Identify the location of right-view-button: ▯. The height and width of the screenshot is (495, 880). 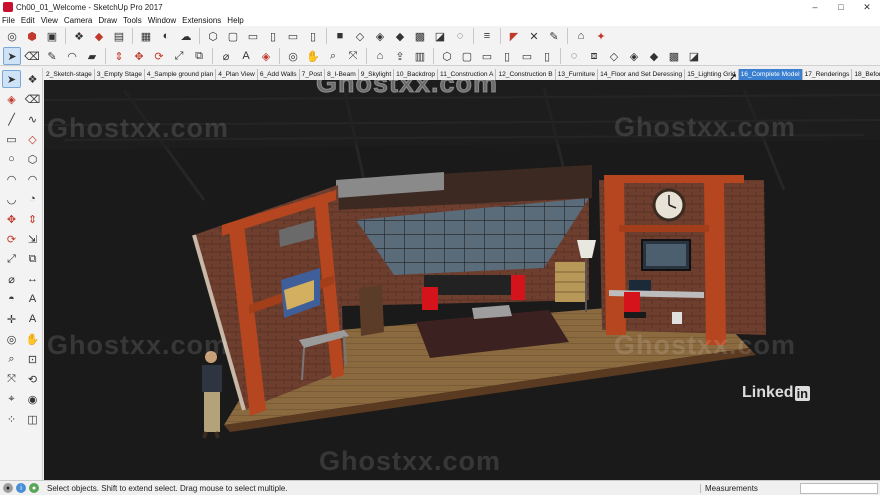
(507, 56).